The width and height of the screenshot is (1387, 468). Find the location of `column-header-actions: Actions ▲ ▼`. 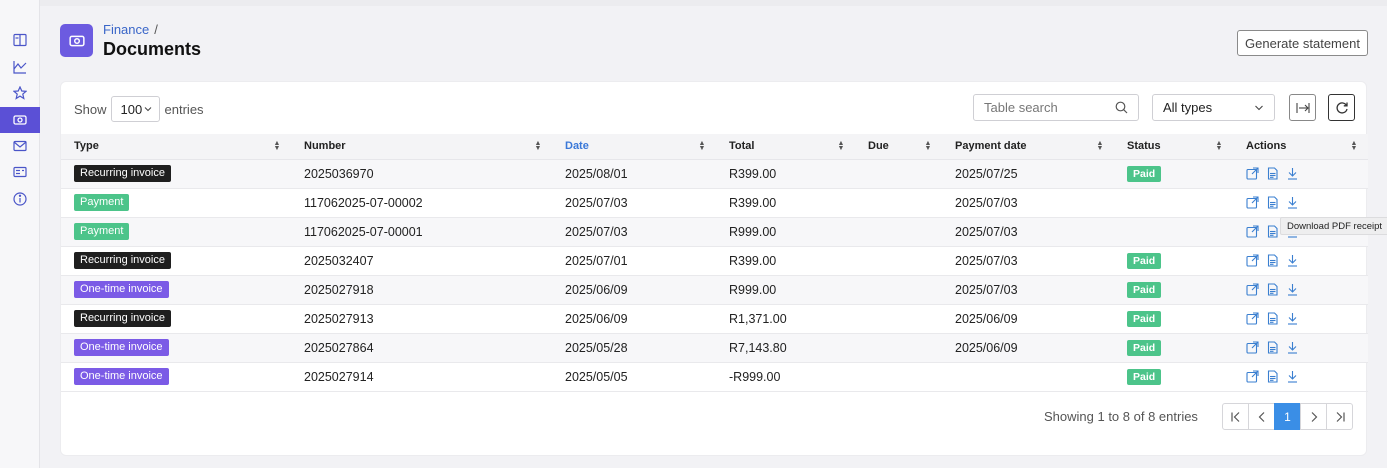

column-header-actions: Actions ▲ ▼ is located at coordinates (1300, 147).